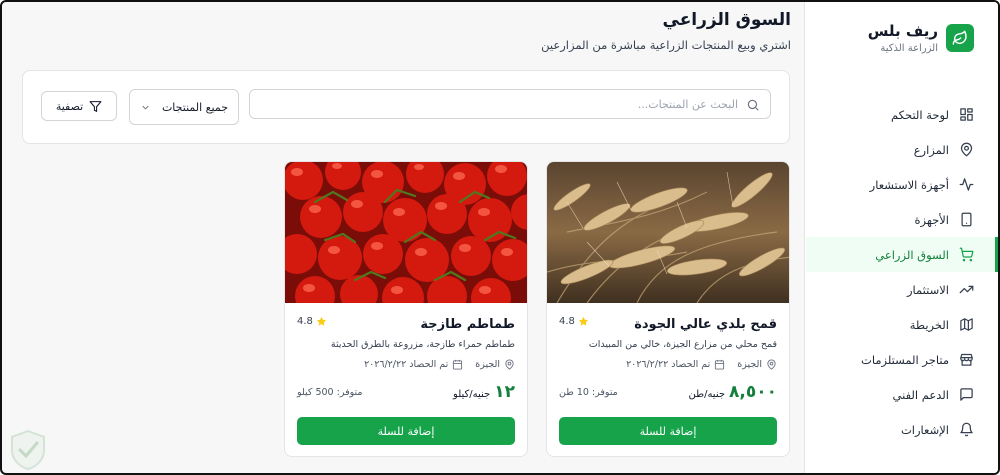 The width and height of the screenshot is (1000, 475). I want to click on product-price: ٨,٥٠٠ جنيه/طن, so click(733, 392).